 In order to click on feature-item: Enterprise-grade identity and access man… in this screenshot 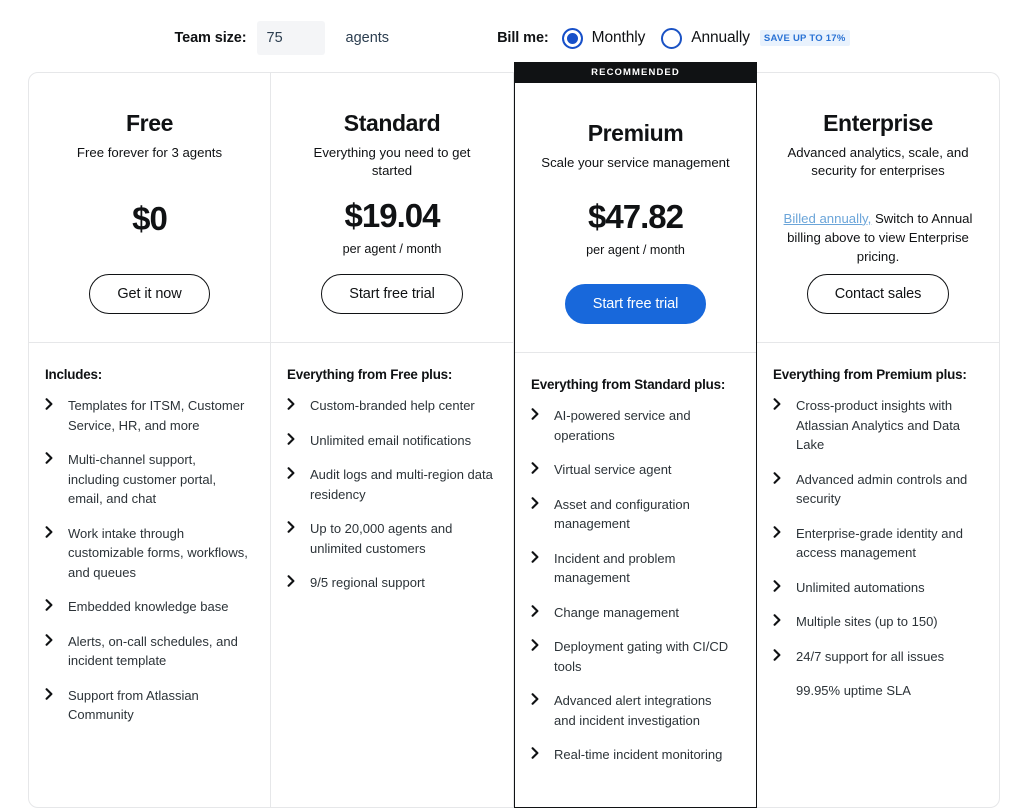, I will do `click(876, 543)`.